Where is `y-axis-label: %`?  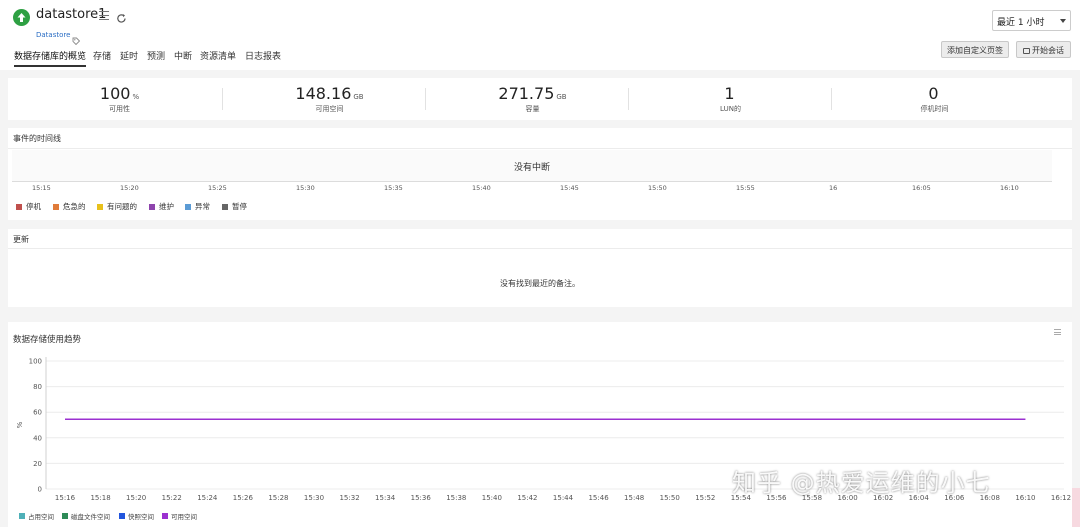 y-axis-label: % is located at coordinates (20, 424).